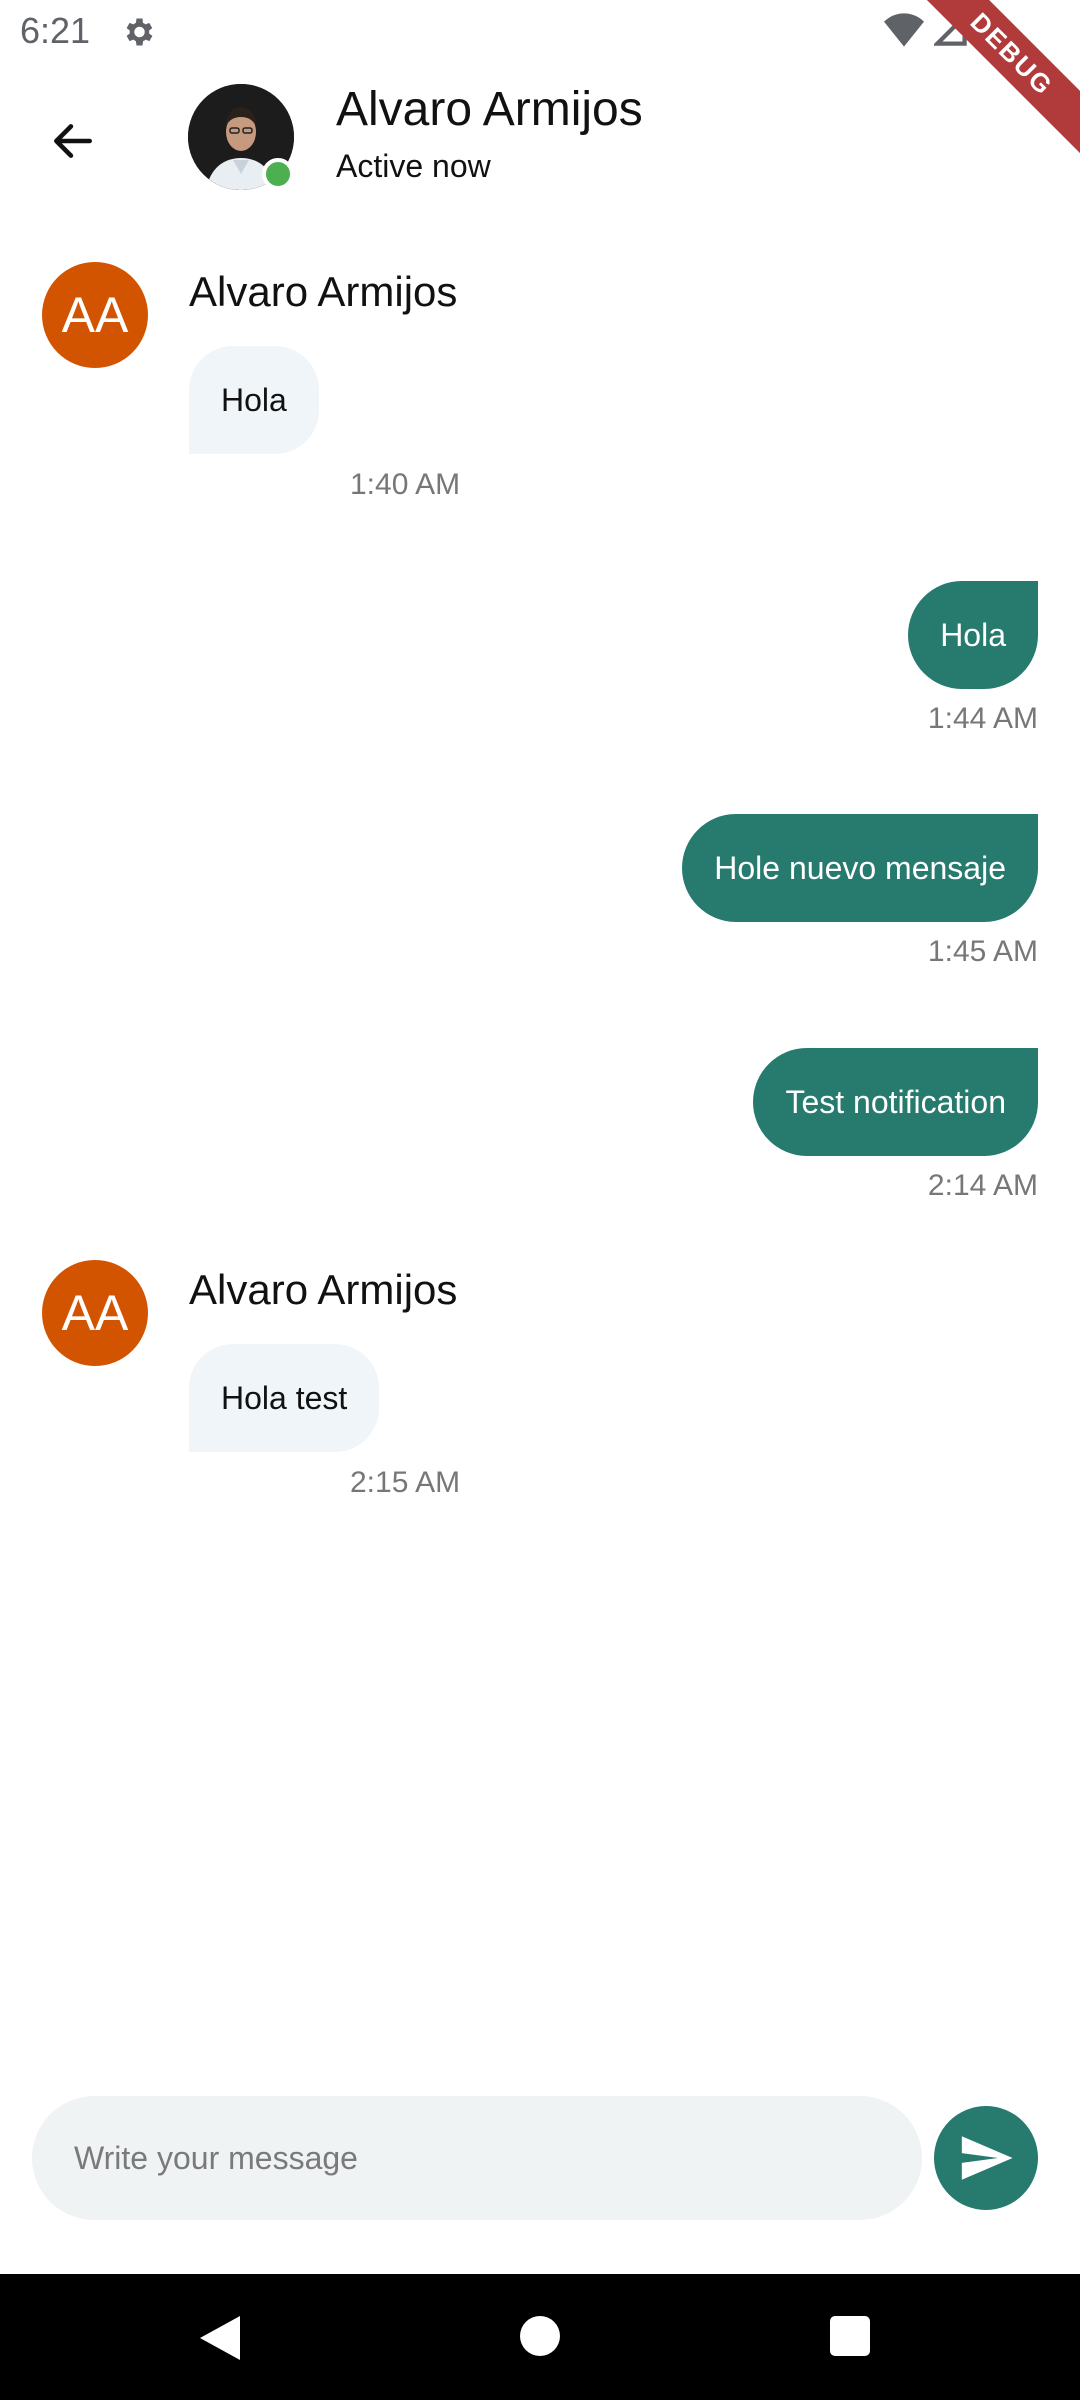  I want to click on nav-home-icon, so click(540, 2336).